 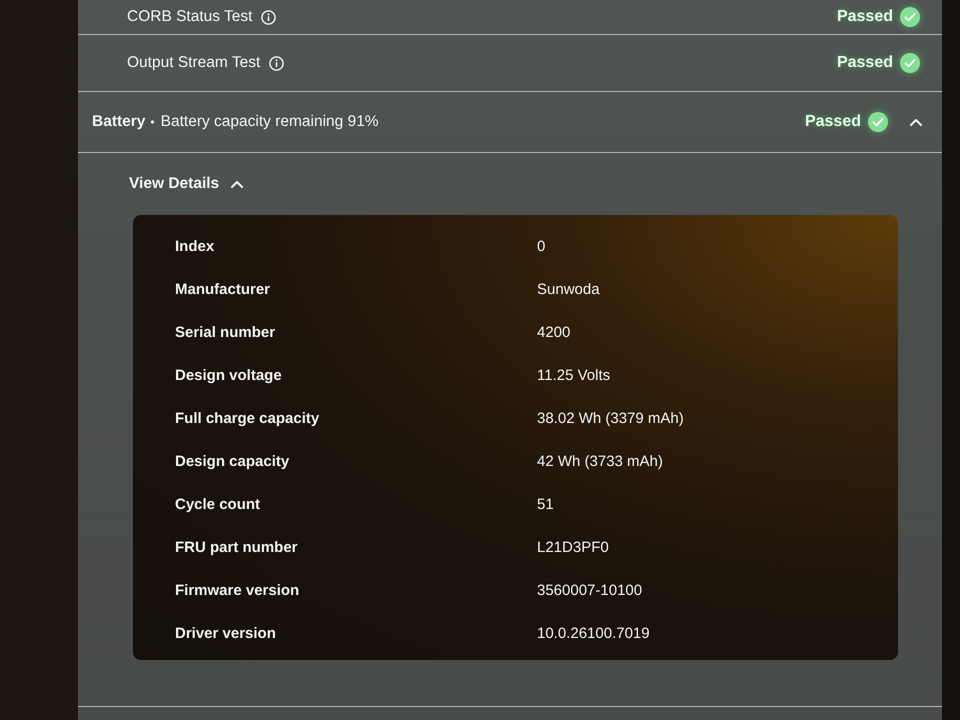 What do you see at coordinates (568, 289) in the screenshot?
I see `detail-value: Sunwoda` at bounding box center [568, 289].